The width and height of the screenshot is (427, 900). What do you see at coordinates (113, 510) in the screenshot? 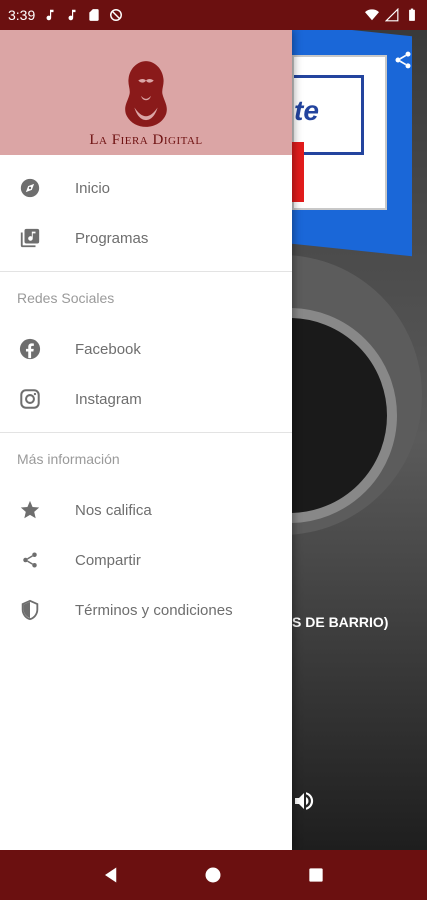
I see `menu-item-label: Nos califica` at bounding box center [113, 510].